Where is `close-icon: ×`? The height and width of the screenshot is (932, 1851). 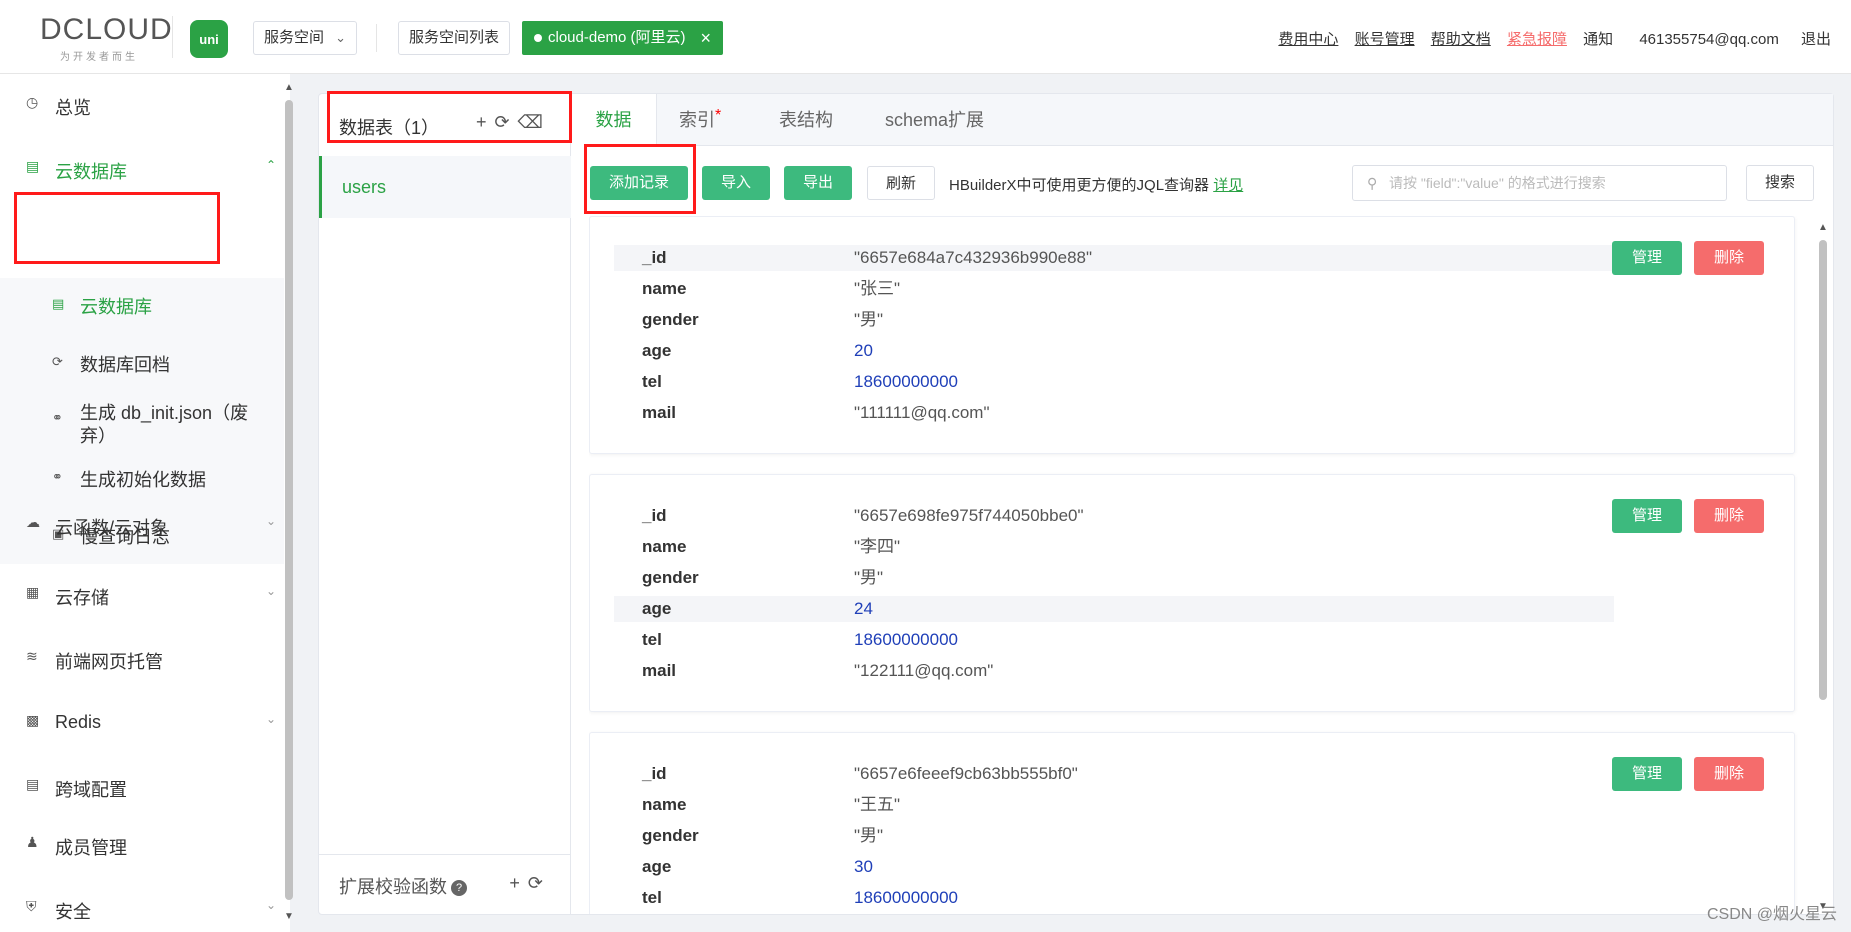
close-icon: × is located at coordinates (705, 38).